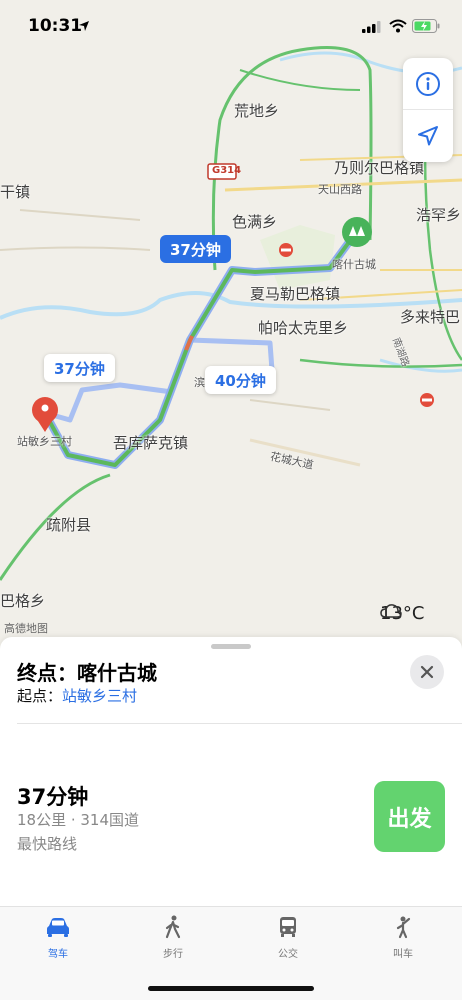 The width and height of the screenshot is (462, 1000). I want to click on map-controls, so click(428, 110).